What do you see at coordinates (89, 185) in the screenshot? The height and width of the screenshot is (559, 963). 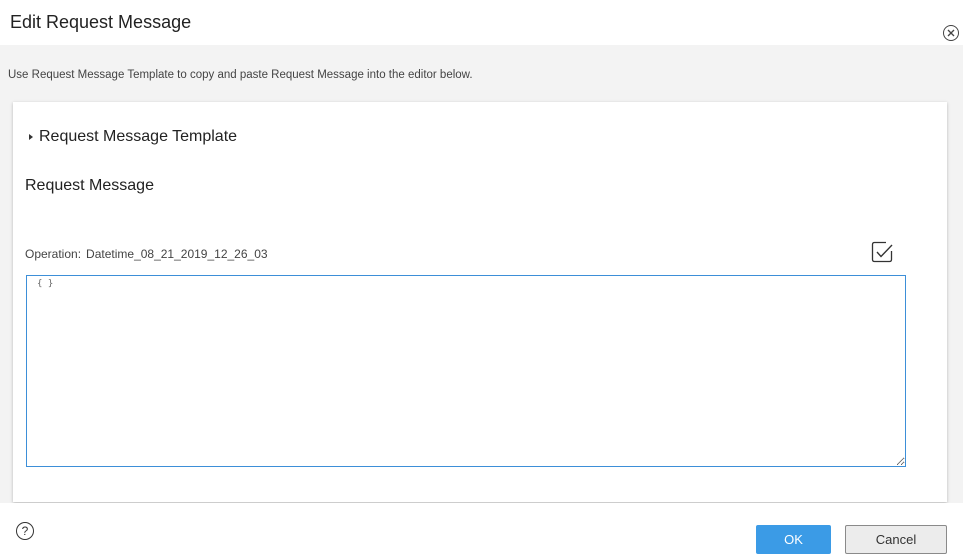 I see `request-message-heading: Request Message` at bounding box center [89, 185].